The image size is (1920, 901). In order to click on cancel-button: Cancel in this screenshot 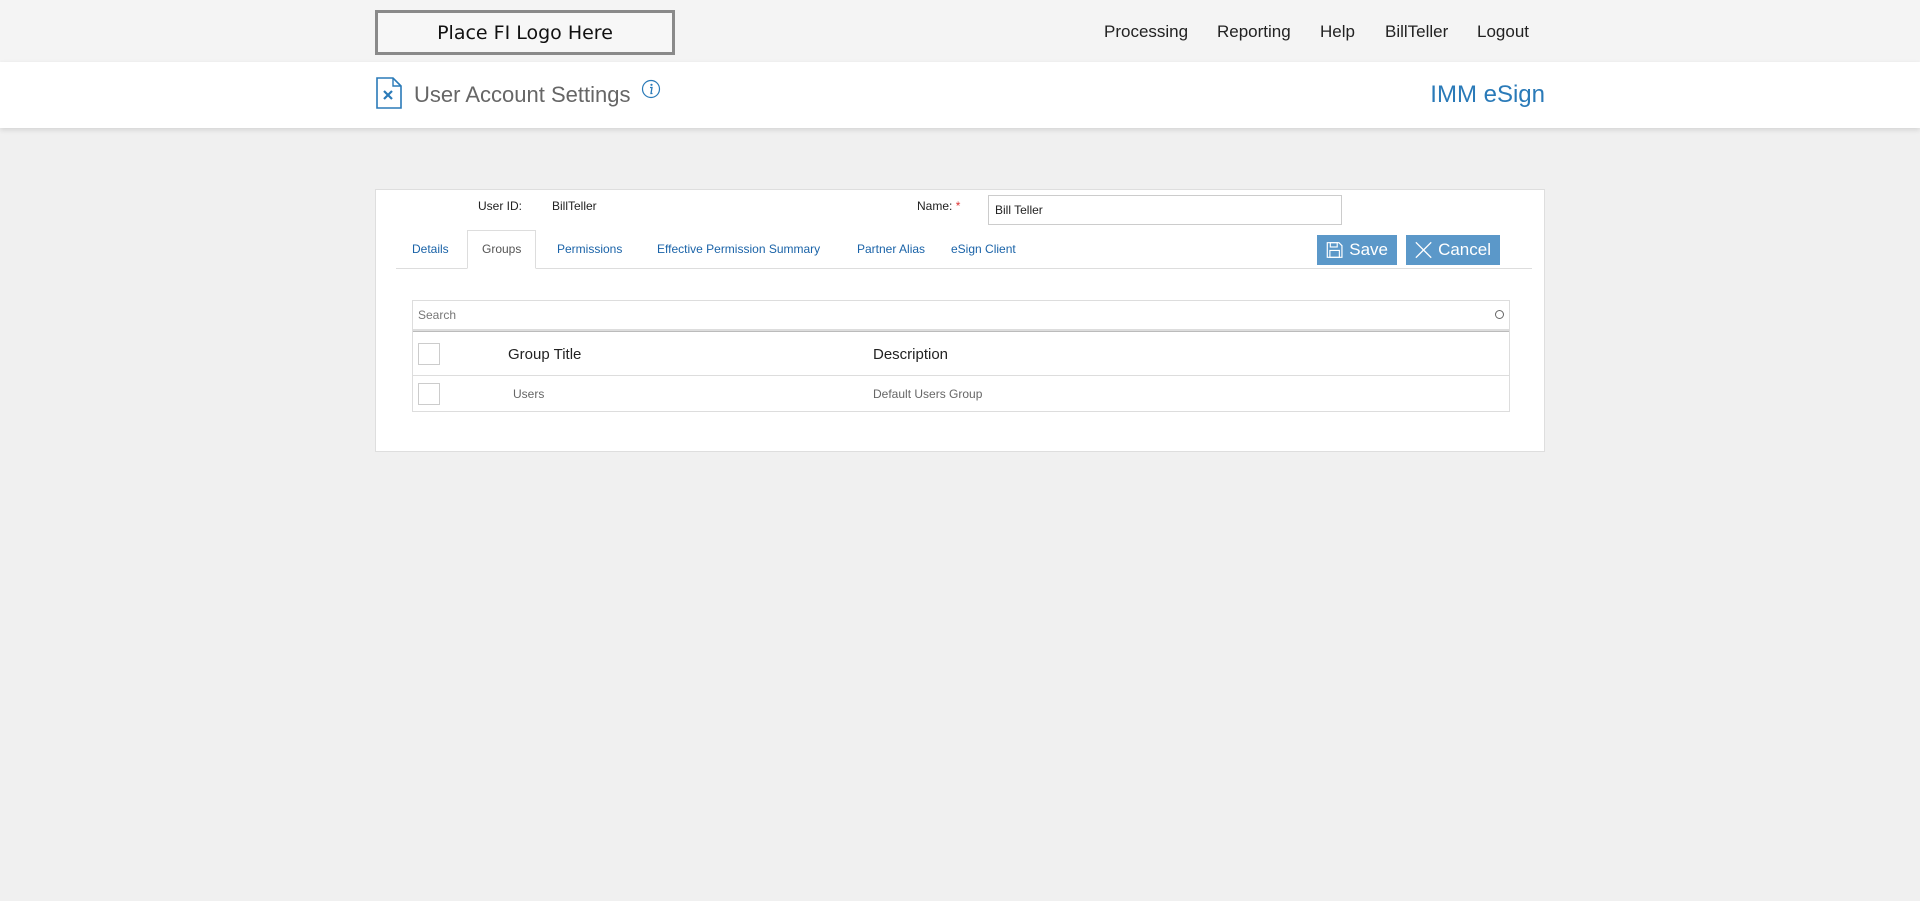, I will do `click(1453, 250)`.